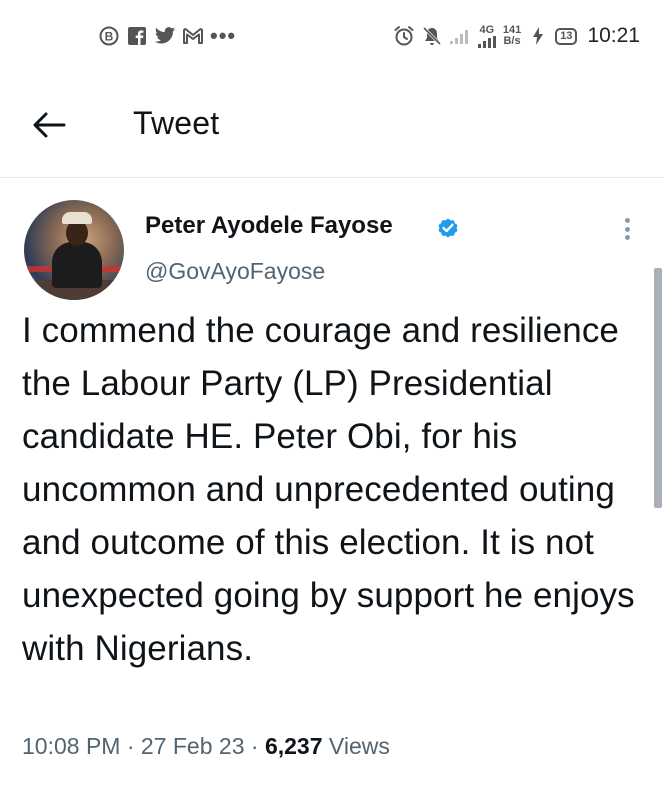 The height and width of the screenshot is (786, 664). What do you see at coordinates (71, 746) in the screenshot?
I see `tweet-time: 10:08 PM` at bounding box center [71, 746].